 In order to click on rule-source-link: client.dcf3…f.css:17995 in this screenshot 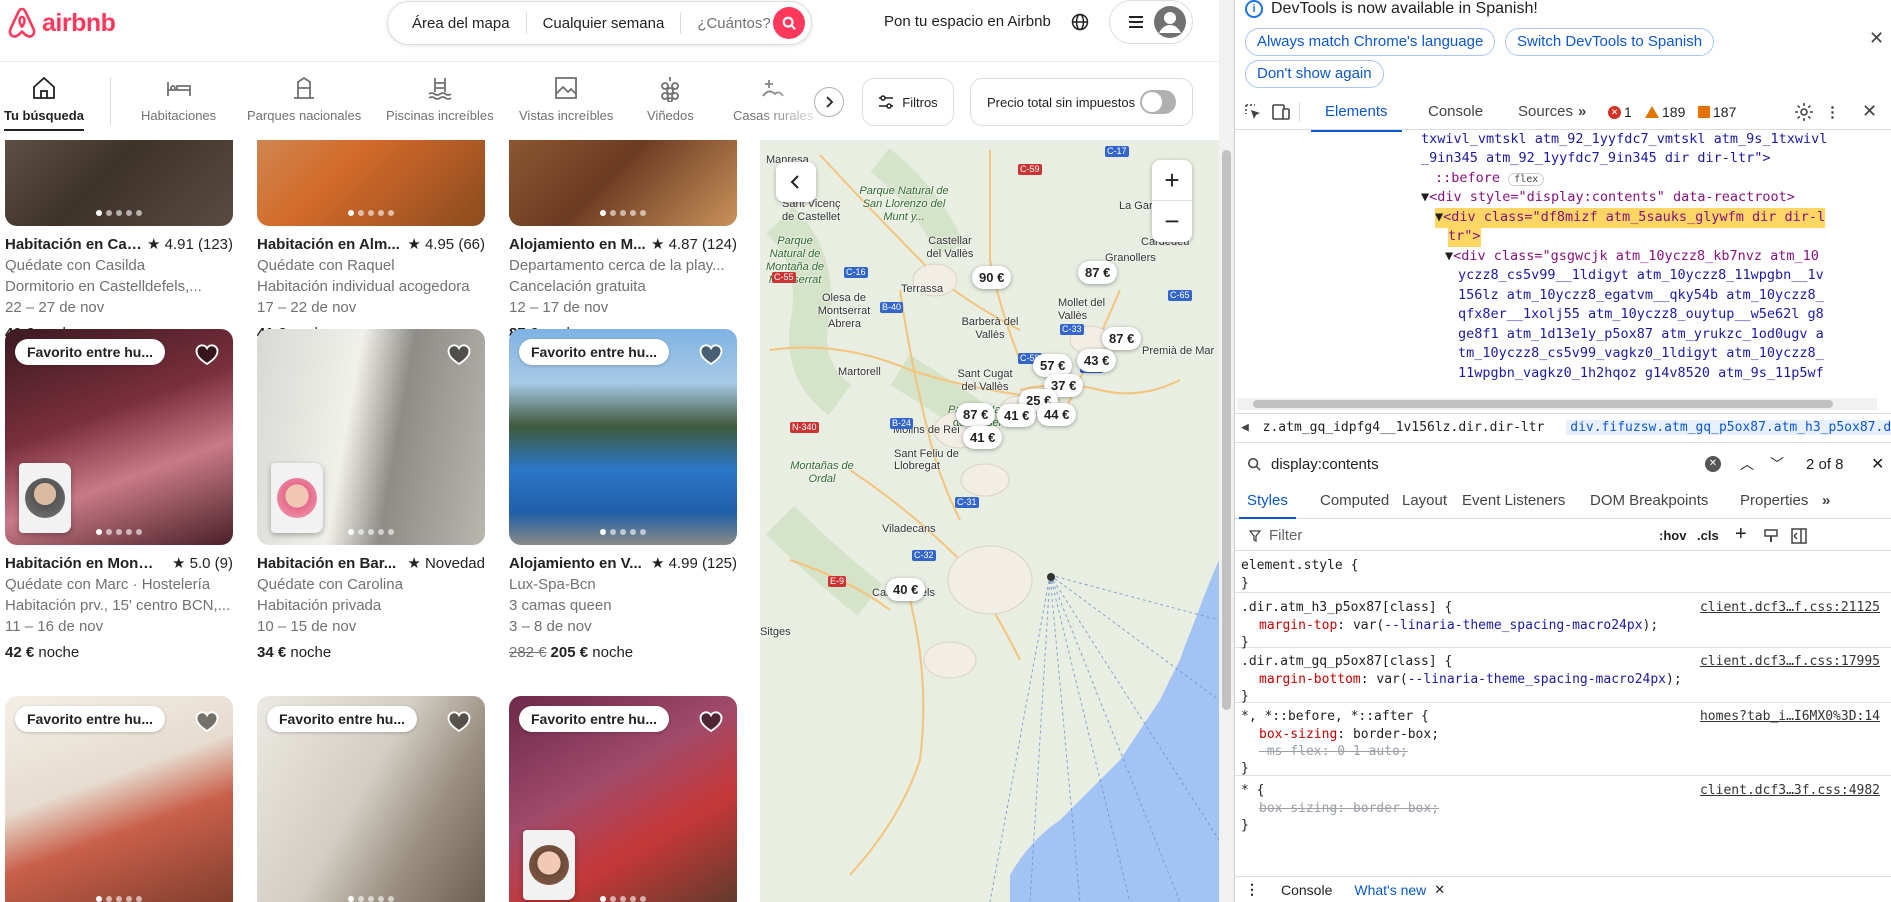, I will do `click(1790, 662)`.